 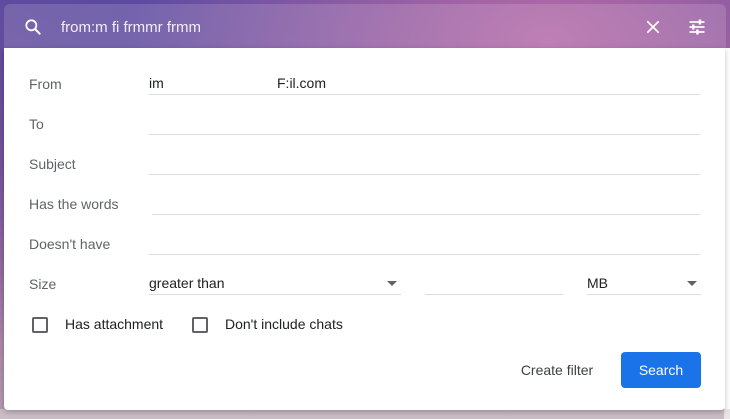 I want to click on tune-icon, so click(x=697, y=27).